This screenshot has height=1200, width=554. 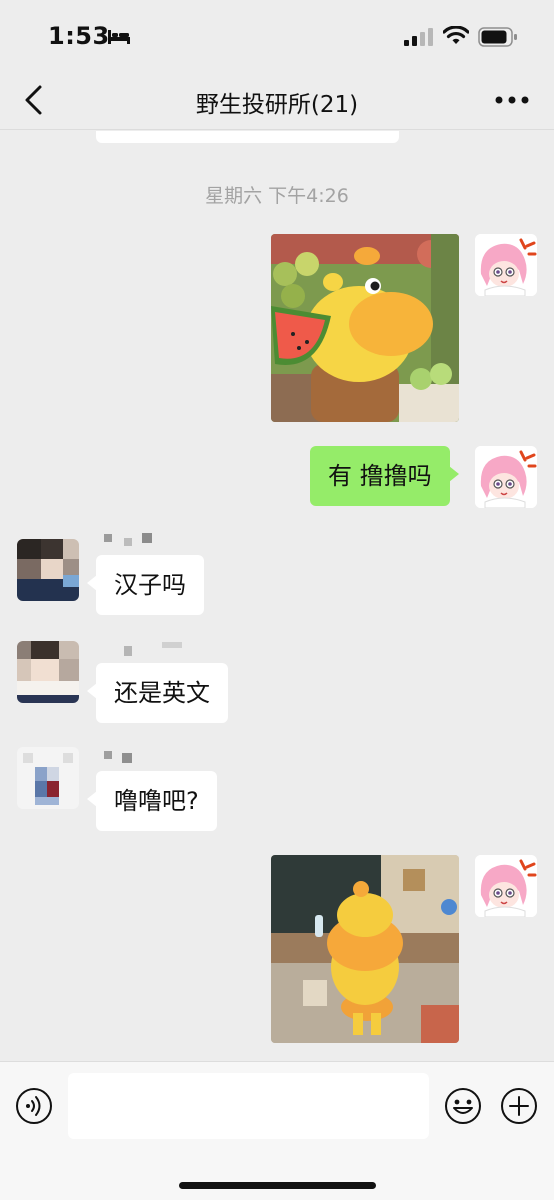 I want to click on bed-icon, so click(x=119, y=37).